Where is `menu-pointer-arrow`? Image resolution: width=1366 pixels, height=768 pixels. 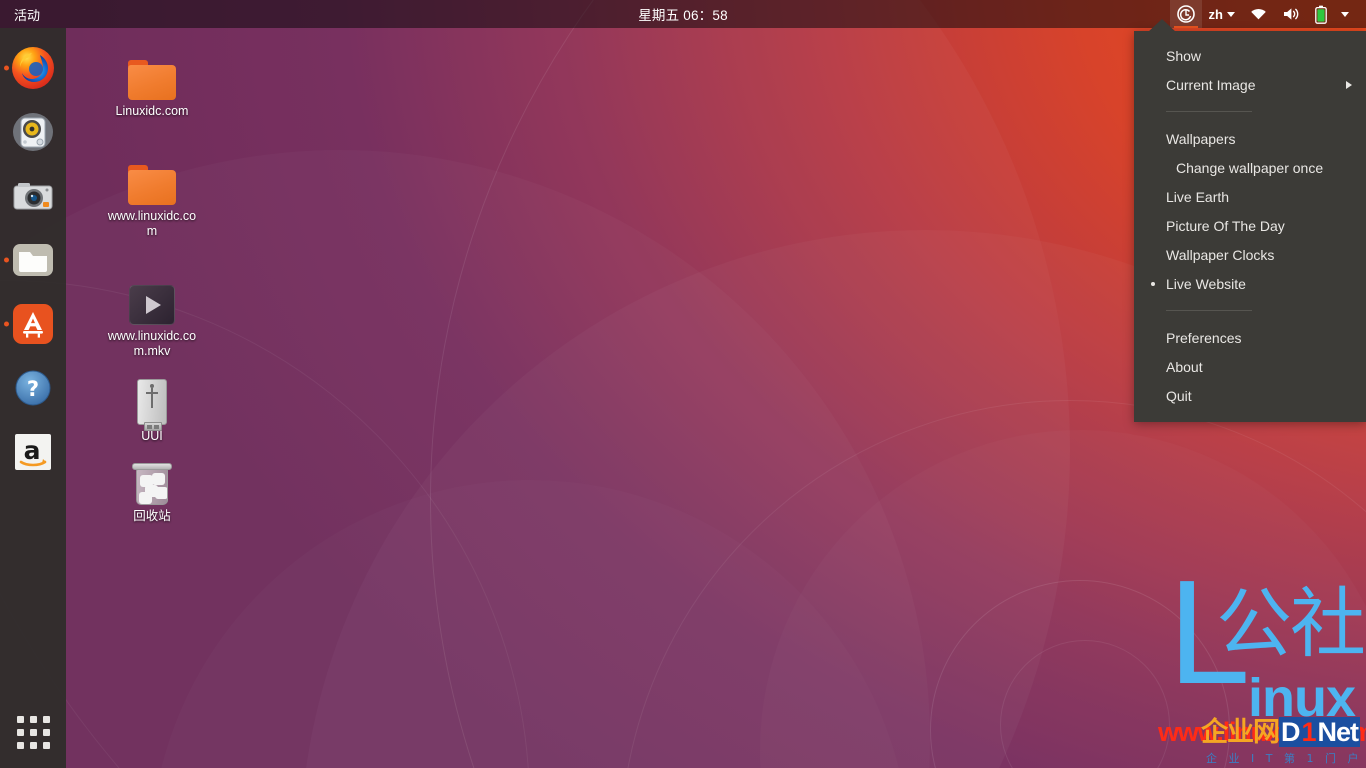 menu-pointer-arrow is located at coordinates (1162, 25).